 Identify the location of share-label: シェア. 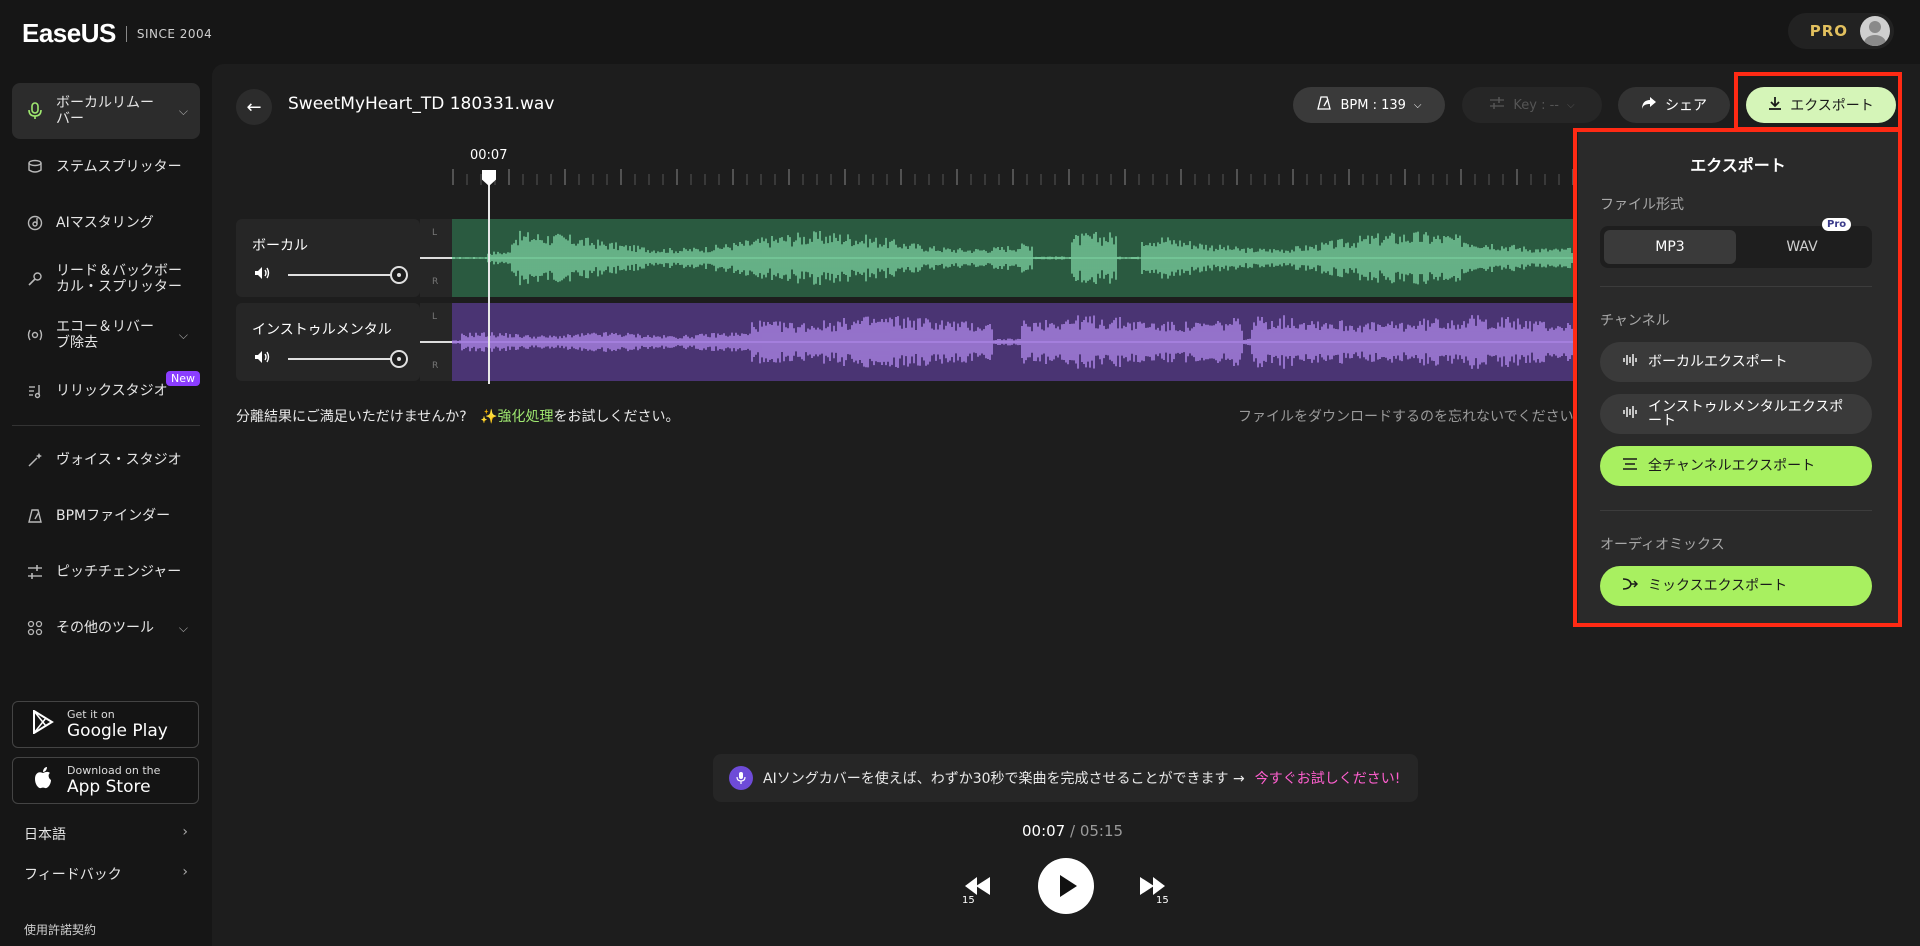
(1686, 106).